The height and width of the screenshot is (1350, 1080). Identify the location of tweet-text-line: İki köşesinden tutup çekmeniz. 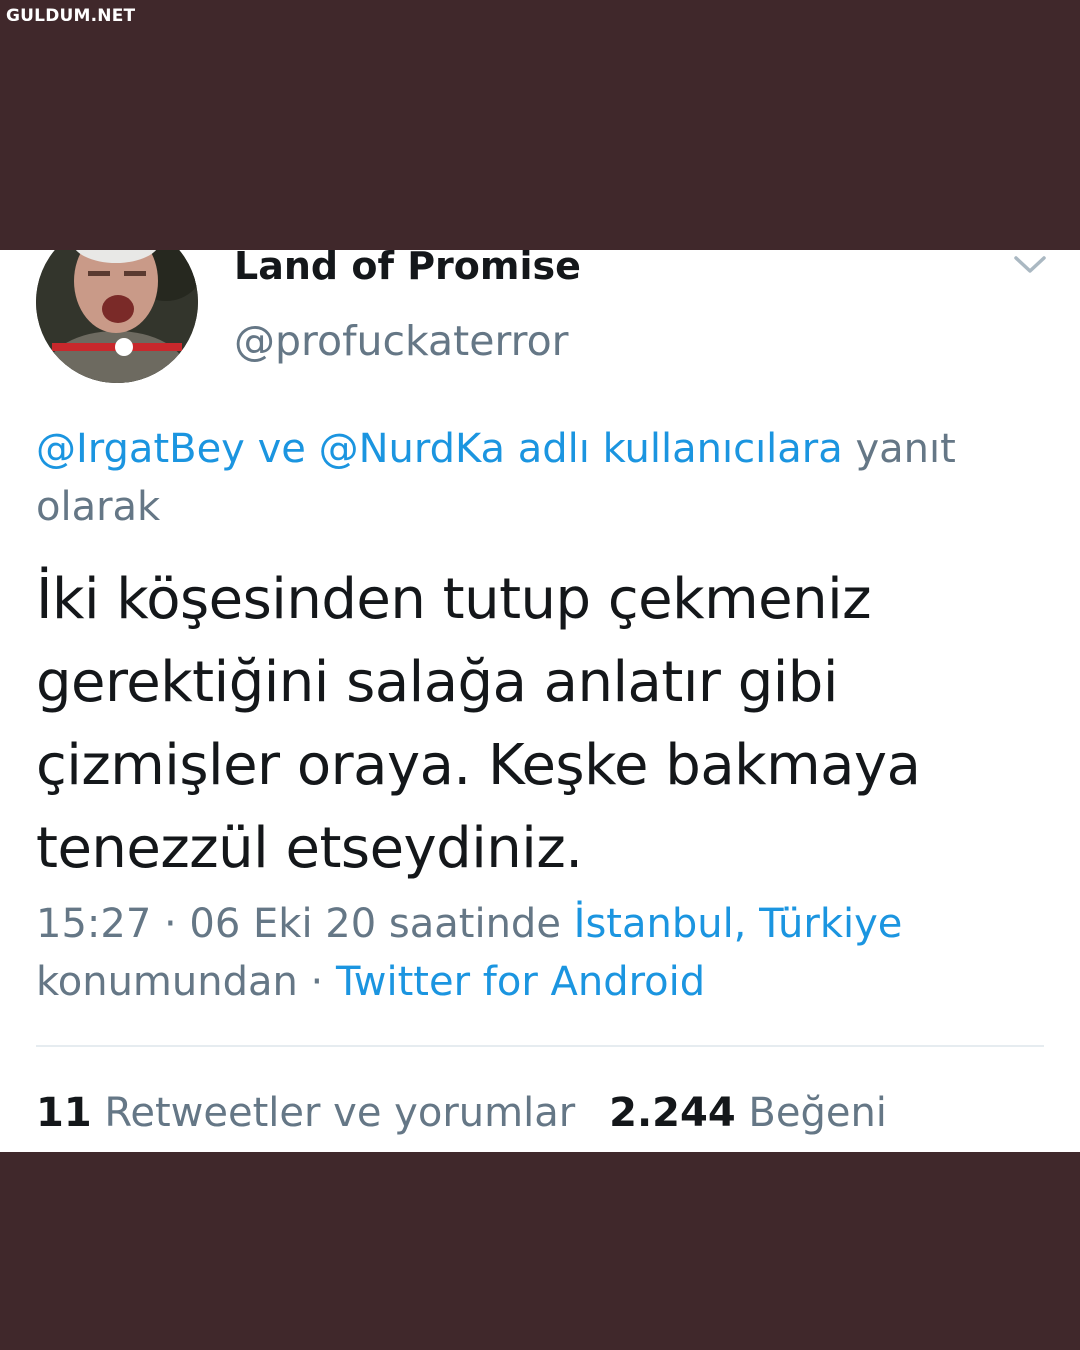
(454, 599).